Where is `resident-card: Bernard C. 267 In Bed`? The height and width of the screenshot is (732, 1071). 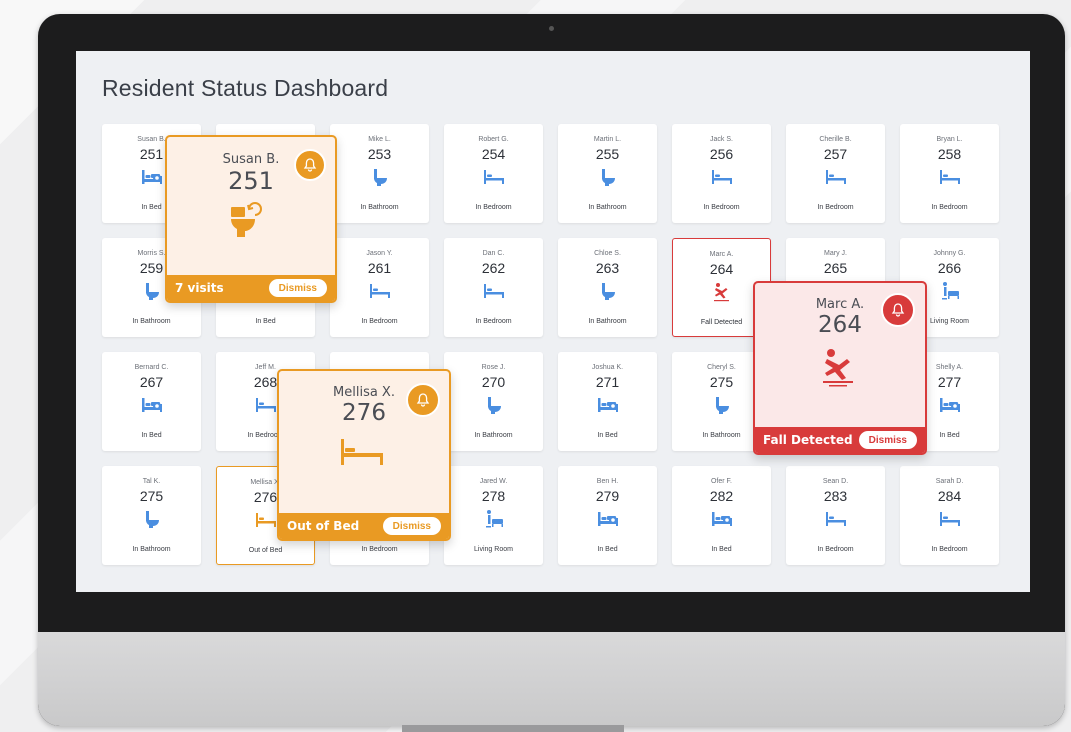 resident-card: Bernard C. 267 In Bed is located at coordinates (151, 401).